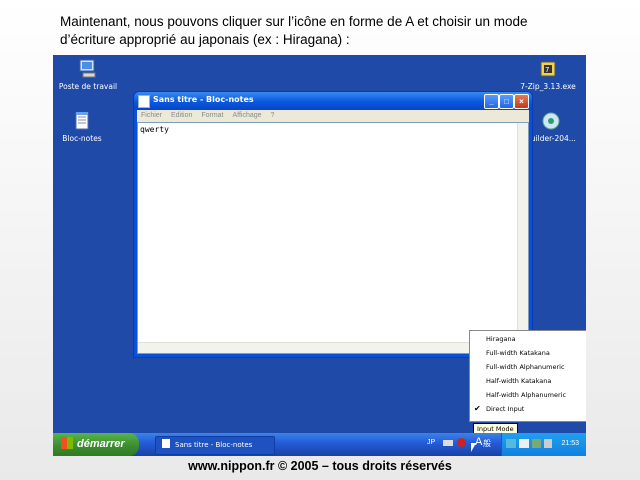 This screenshot has height=480, width=640. Describe the element at coordinates (501, 339) in the screenshot. I see `menu-item-hiragana: Hiragana` at that location.